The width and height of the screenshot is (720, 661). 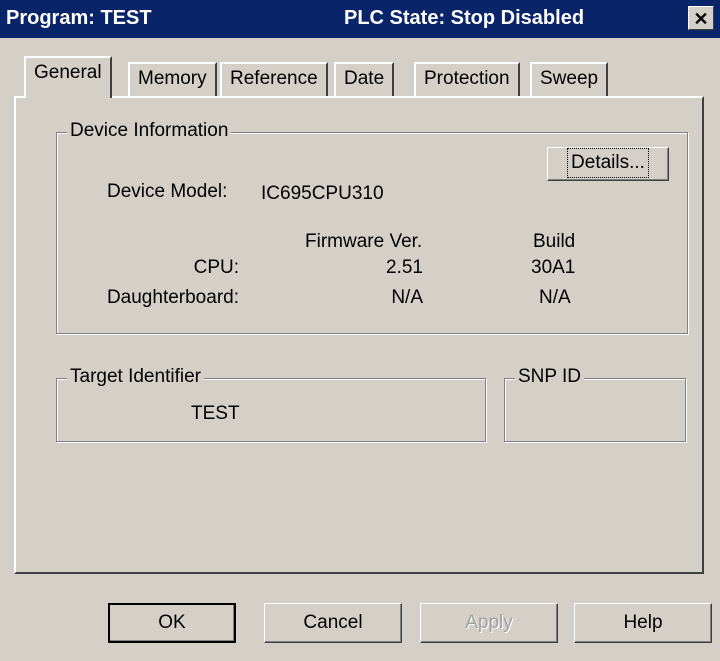 I want to click on help-button: Help, so click(x=643, y=623).